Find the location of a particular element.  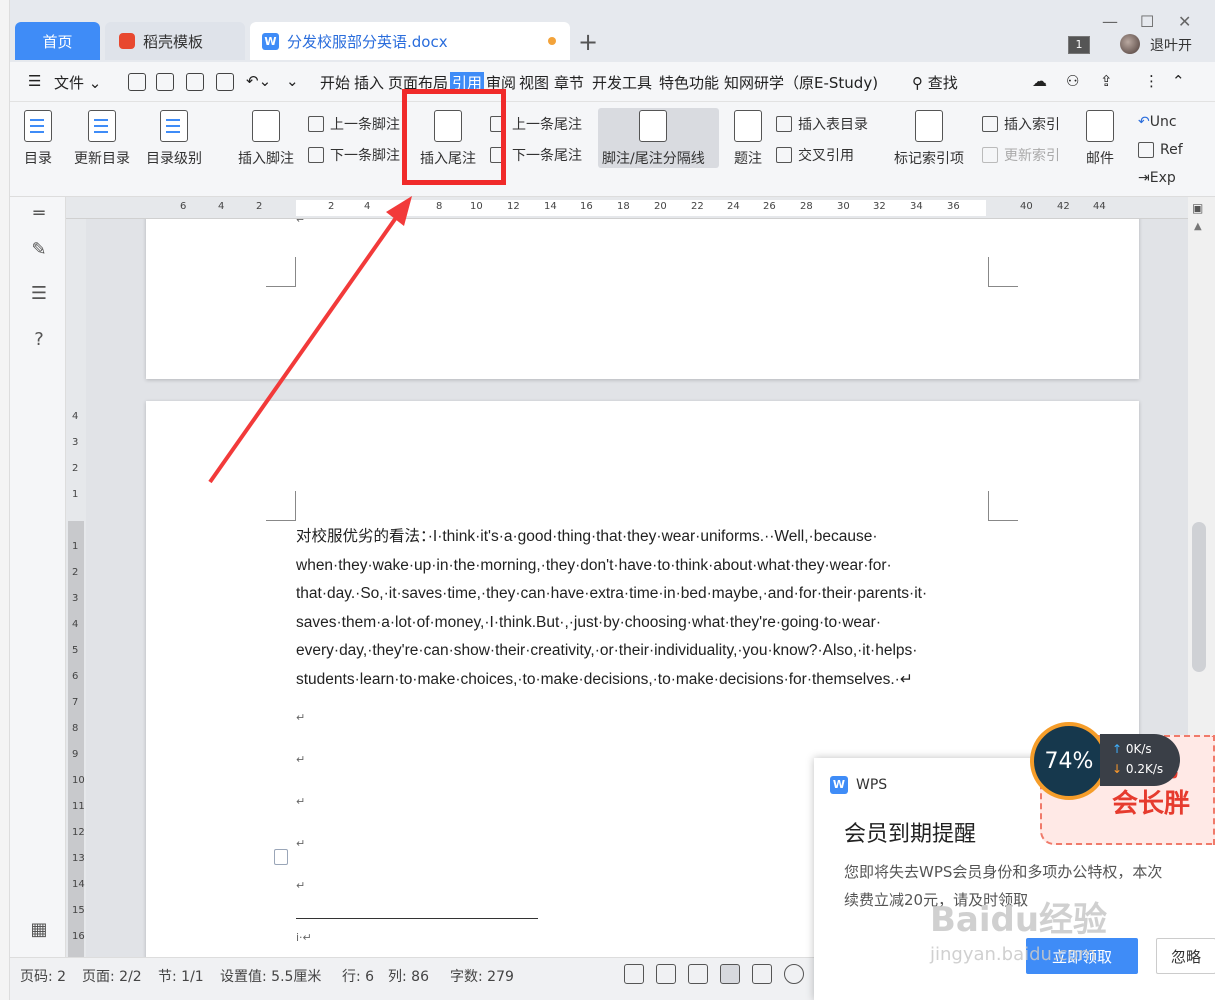

status-word-count: 字数: 279 is located at coordinates (482, 976).